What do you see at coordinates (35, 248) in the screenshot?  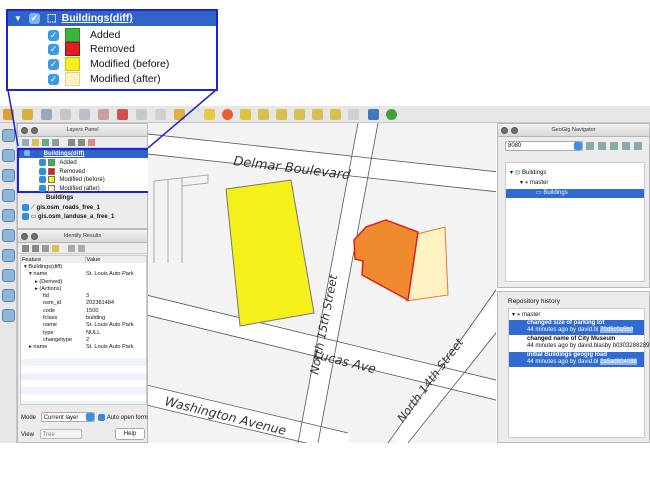 I see `collapse-tree-icon` at bounding box center [35, 248].